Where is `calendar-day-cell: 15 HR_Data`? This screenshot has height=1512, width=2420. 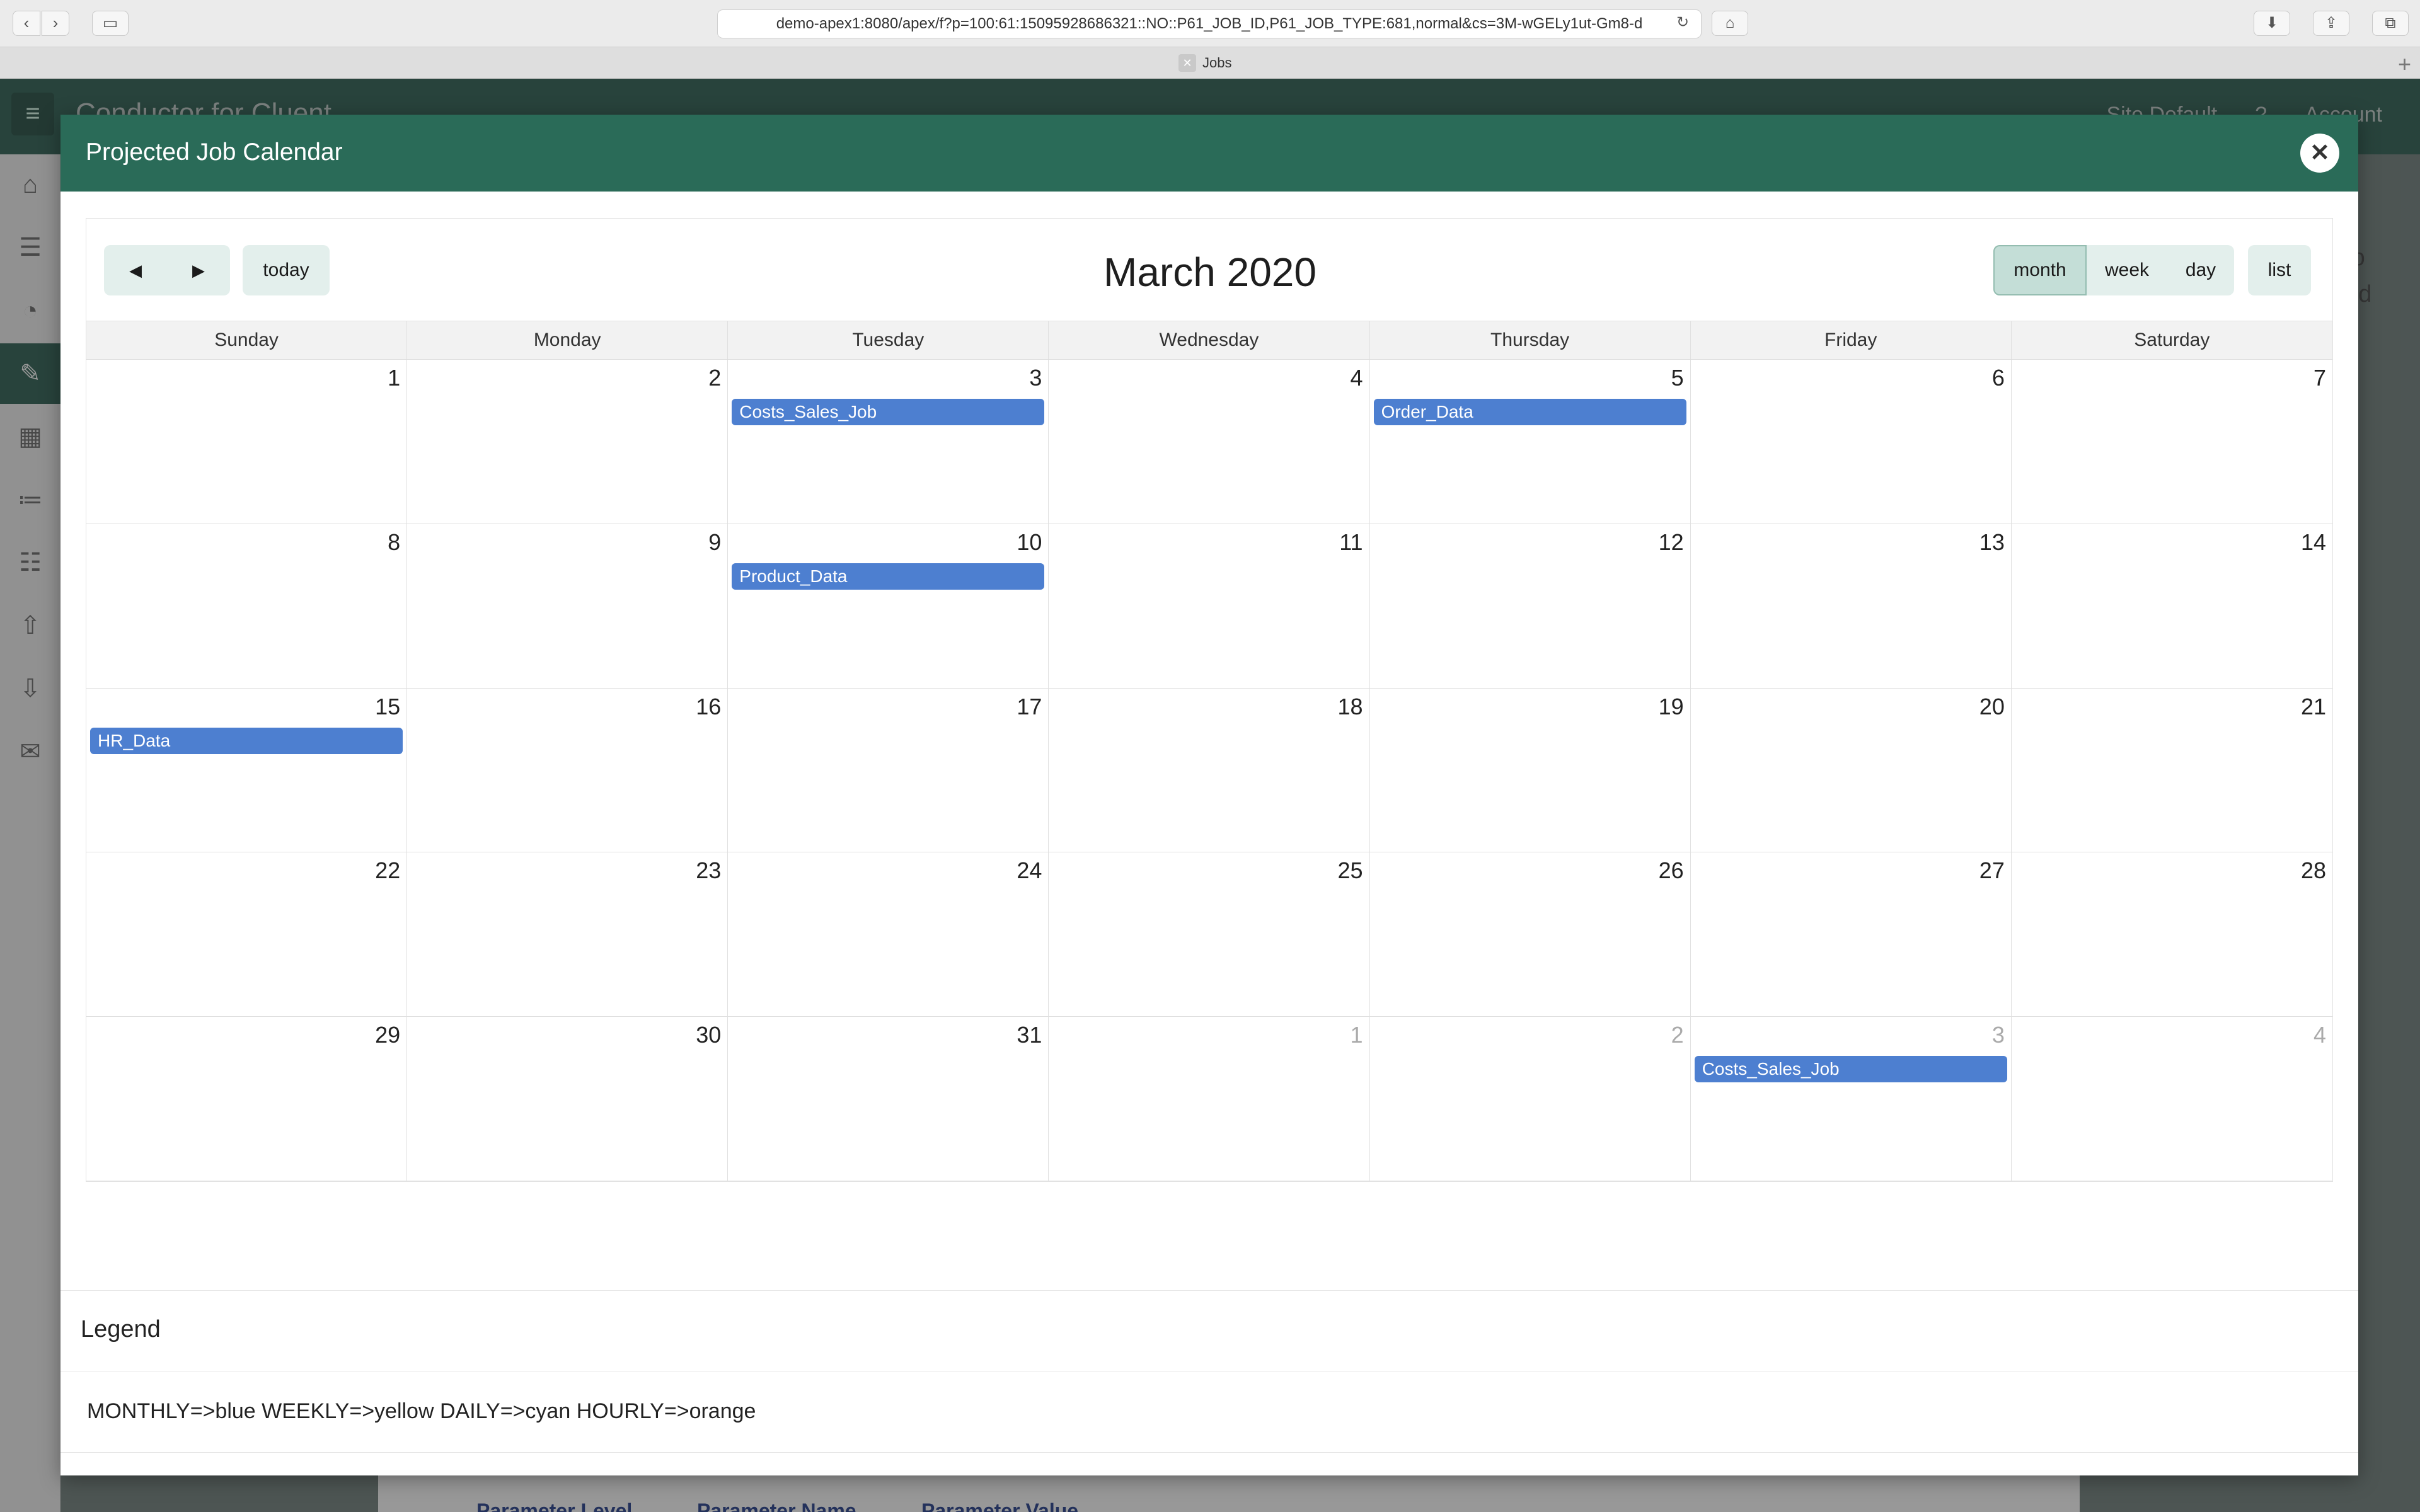 calendar-day-cell: 15 HR_Data is located at coordinates (247, 770).